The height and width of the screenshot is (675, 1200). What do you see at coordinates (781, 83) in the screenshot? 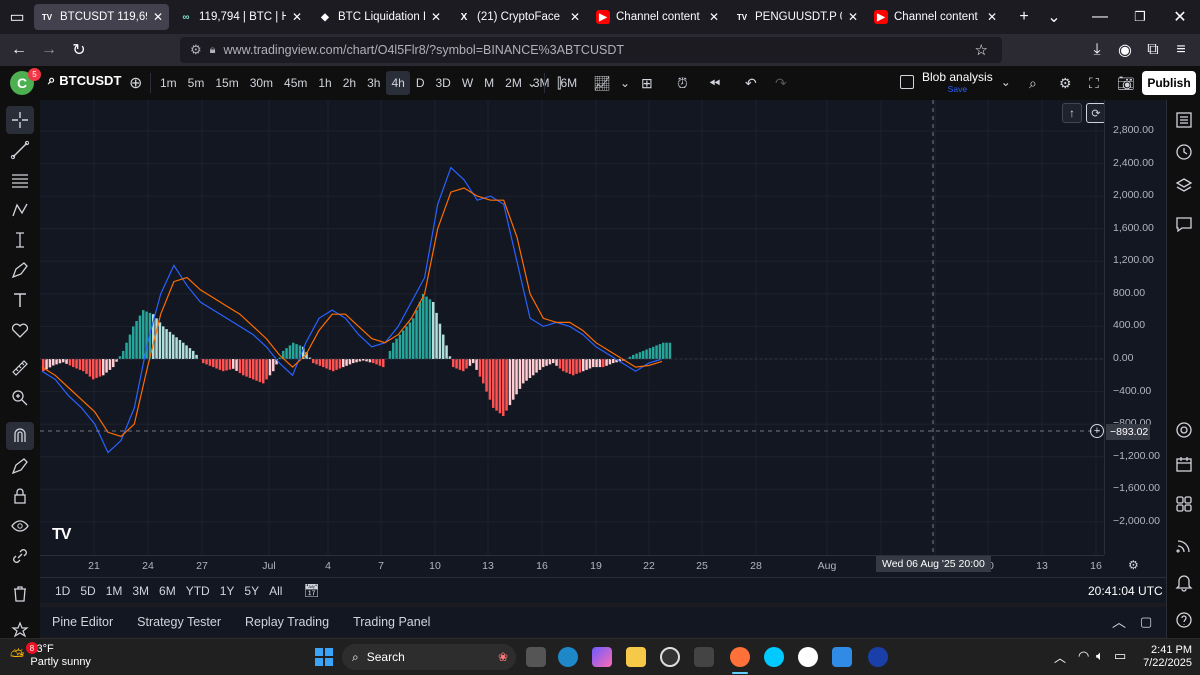
I see `redo-icon: ↷` at bounding box center [781, 83].